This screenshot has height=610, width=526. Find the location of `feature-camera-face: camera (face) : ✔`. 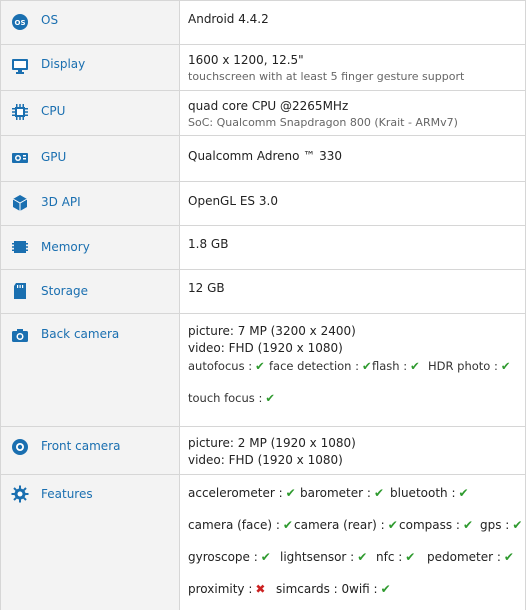

feature-camera-face: camera (face) : ✔ is located at coordinates (240, 525).